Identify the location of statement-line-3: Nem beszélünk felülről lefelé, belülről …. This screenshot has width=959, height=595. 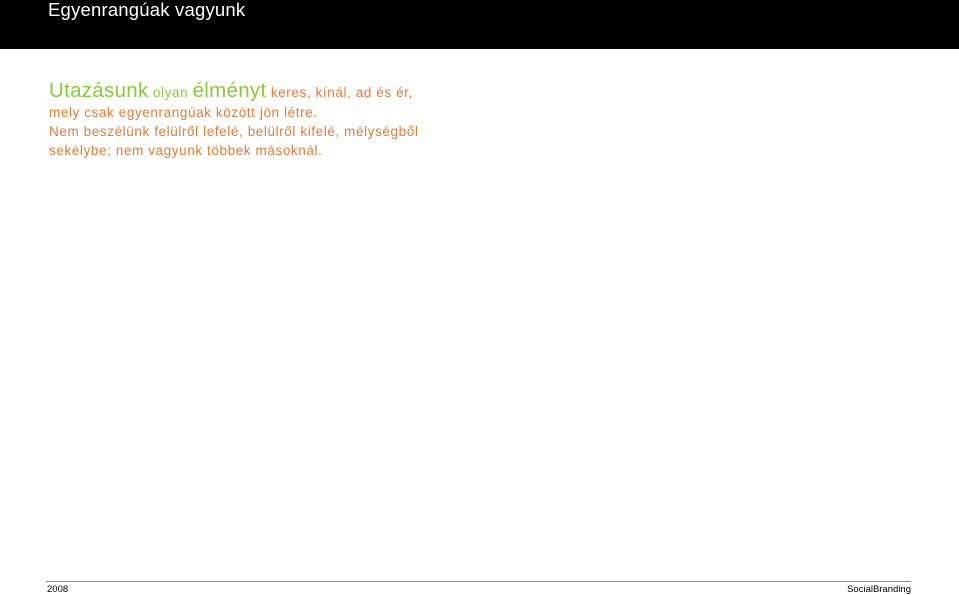
(234, 131).